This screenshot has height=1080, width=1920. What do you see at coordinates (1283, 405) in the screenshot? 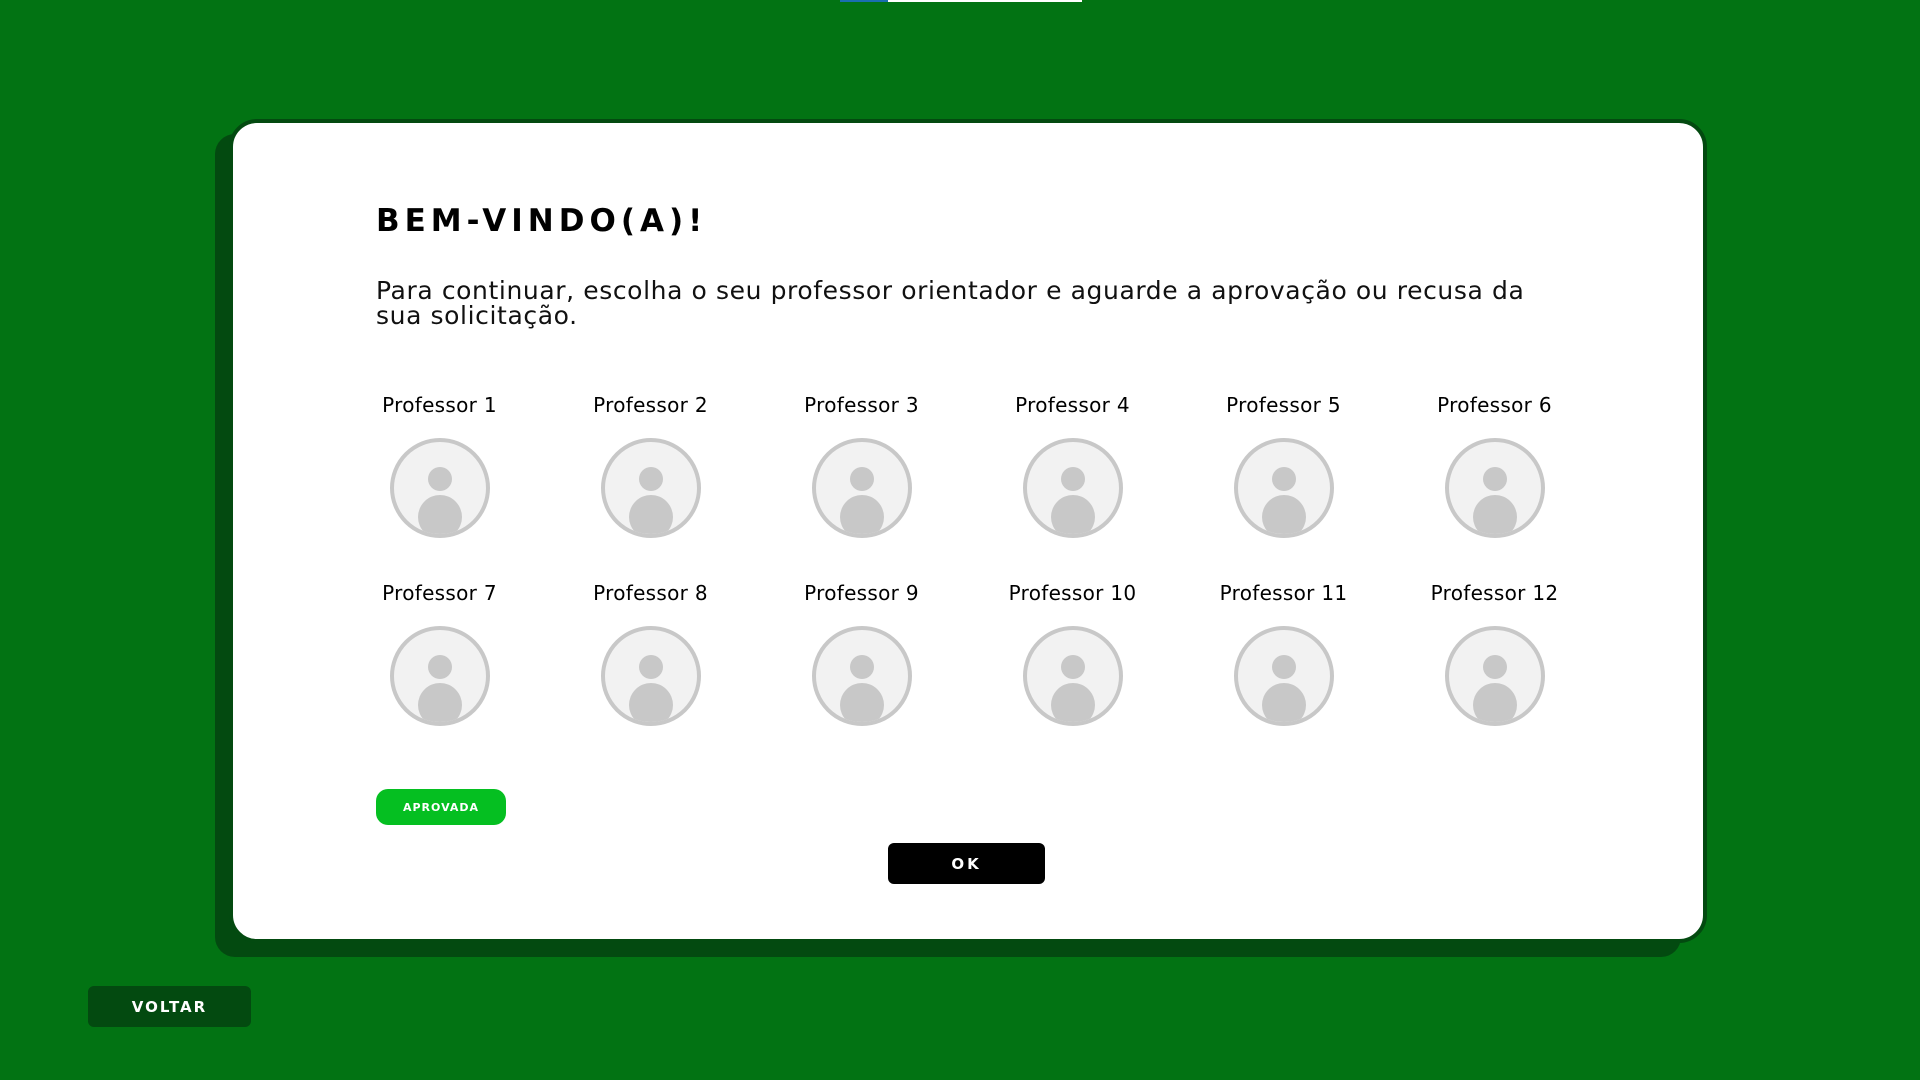
I see `professor-name: Professor 5` at bounding box center [1283, 405].